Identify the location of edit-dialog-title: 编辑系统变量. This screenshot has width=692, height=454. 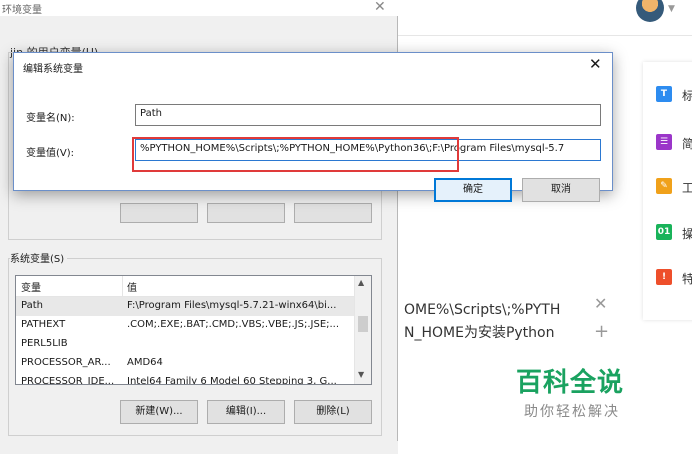
(53, 69).